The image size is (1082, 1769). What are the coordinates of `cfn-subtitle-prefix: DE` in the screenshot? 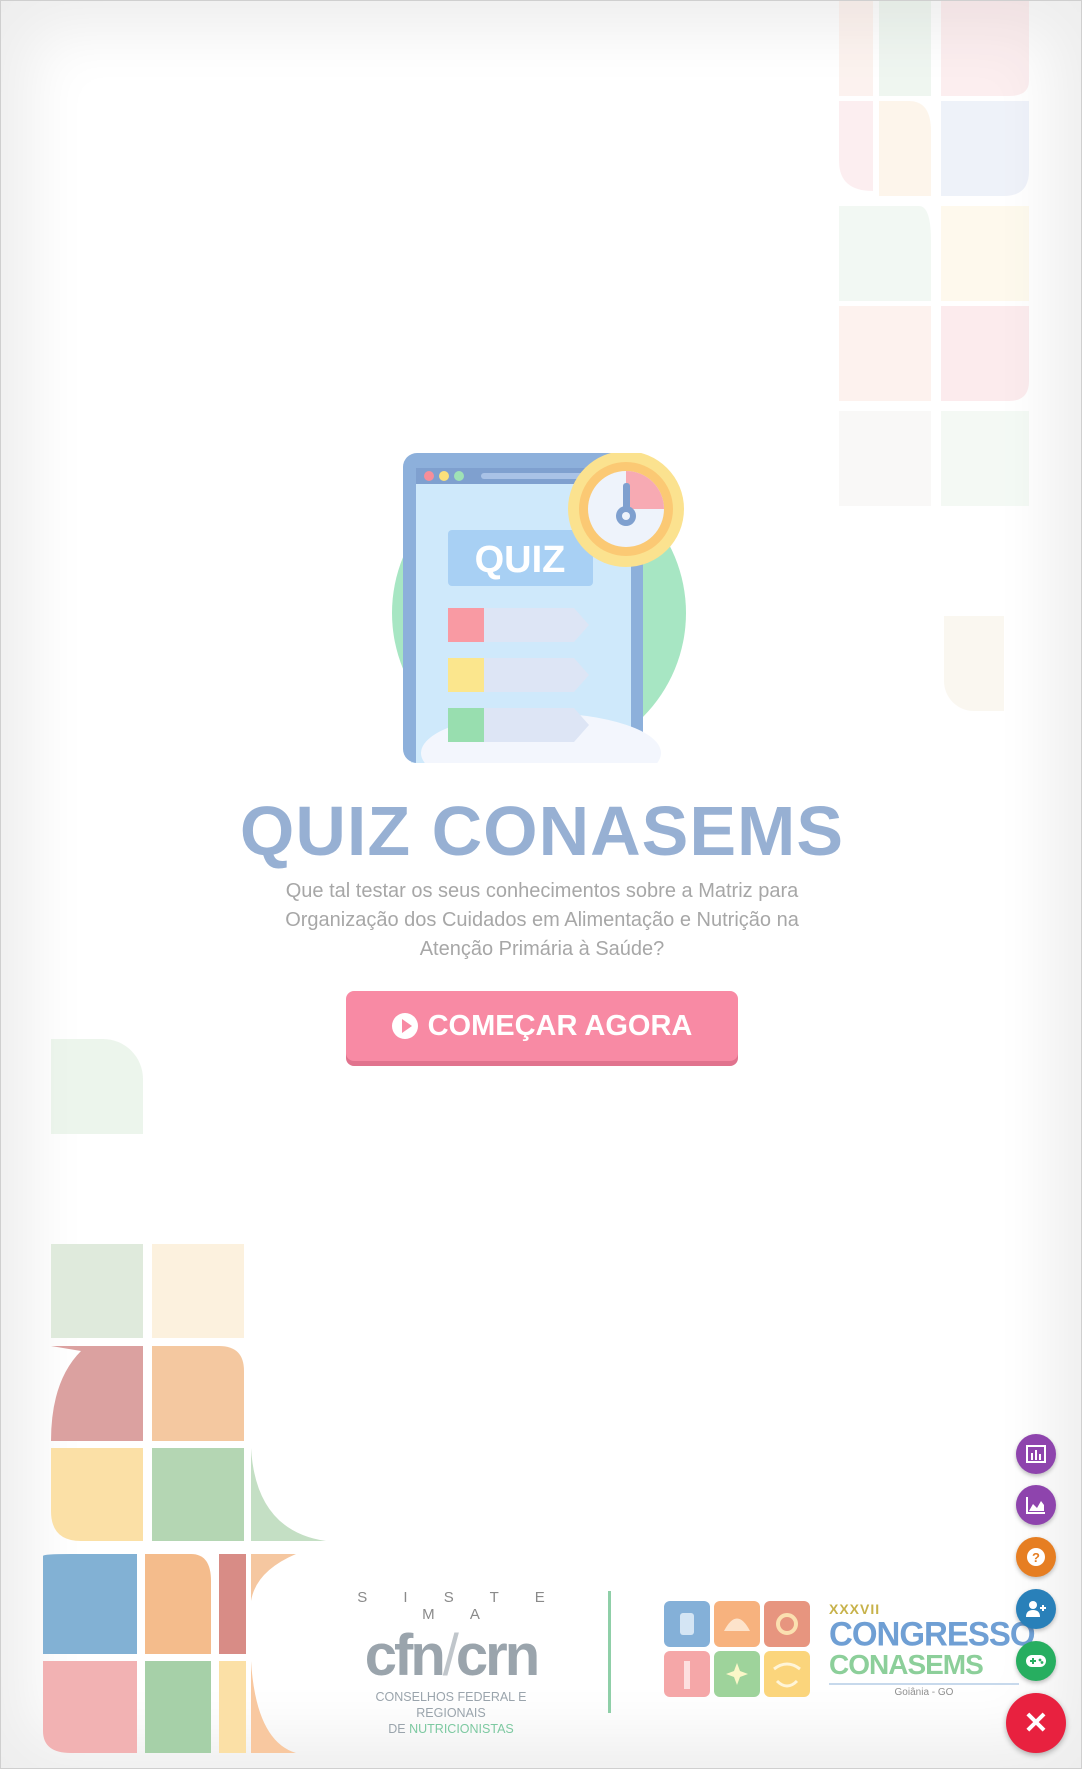 It's located at (397, 1729).